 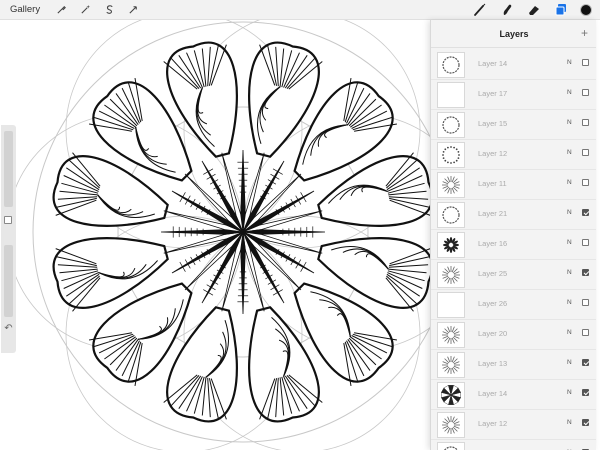 I want to click on selection-s-icon, so click(x=109, y=10).